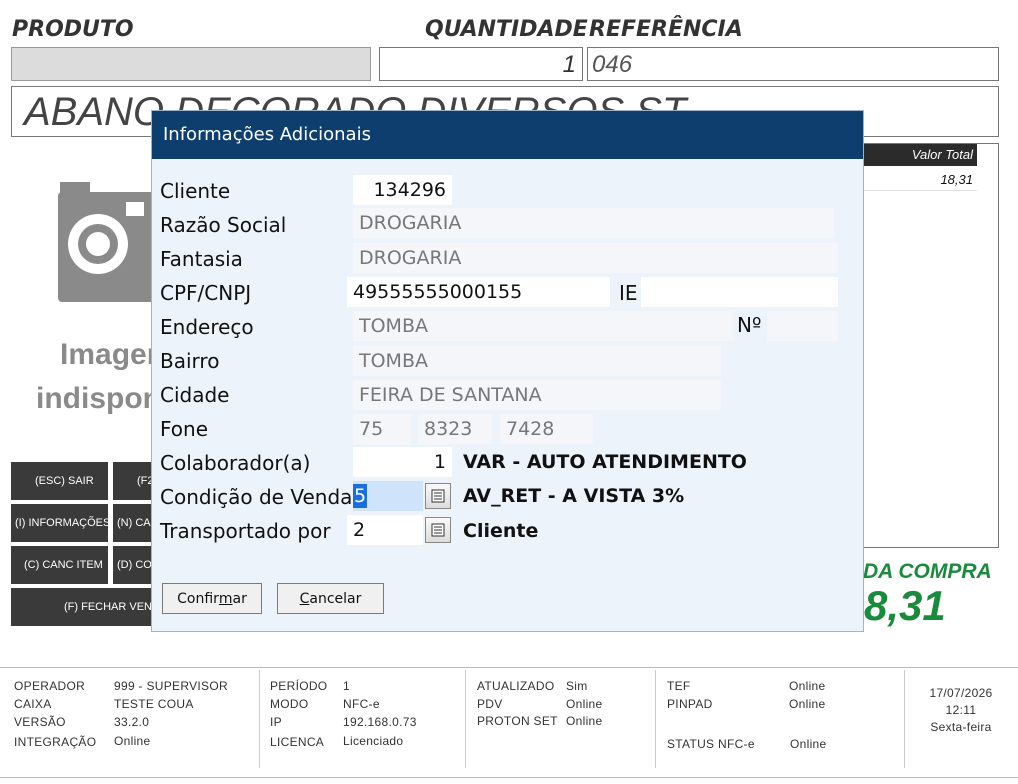 The height and width of the screenshot is (784, 1018). Describe the element at coordinates (537, 361) in the screenshot. I see `bairro-field: TOMBA` at that location.